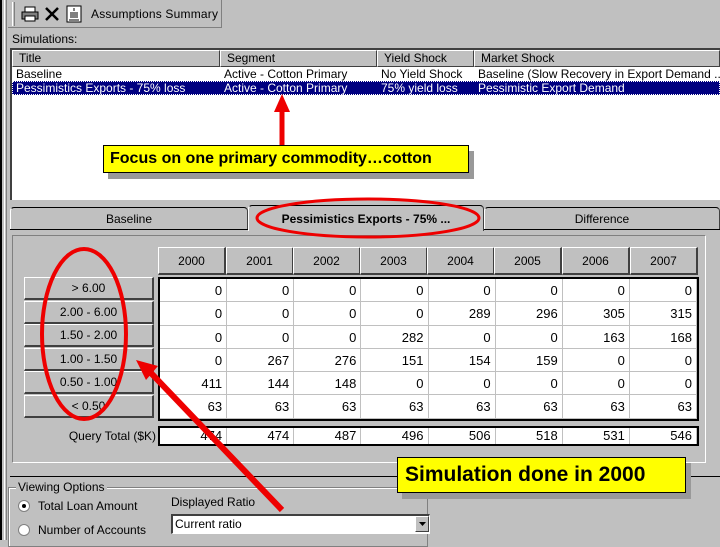 The image size is (720, 547). Describe the element at coordinates (596, 337) in the screenshot. I see `grid-cell: 163` at that location.